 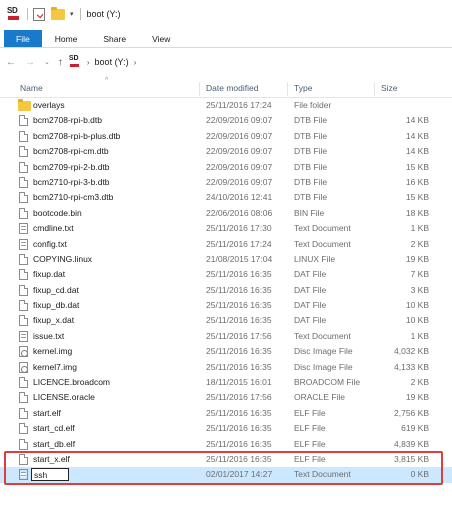 I want to click on breadcrumb-trailing-chevron-icon: ›, so click(x=135, y=62).